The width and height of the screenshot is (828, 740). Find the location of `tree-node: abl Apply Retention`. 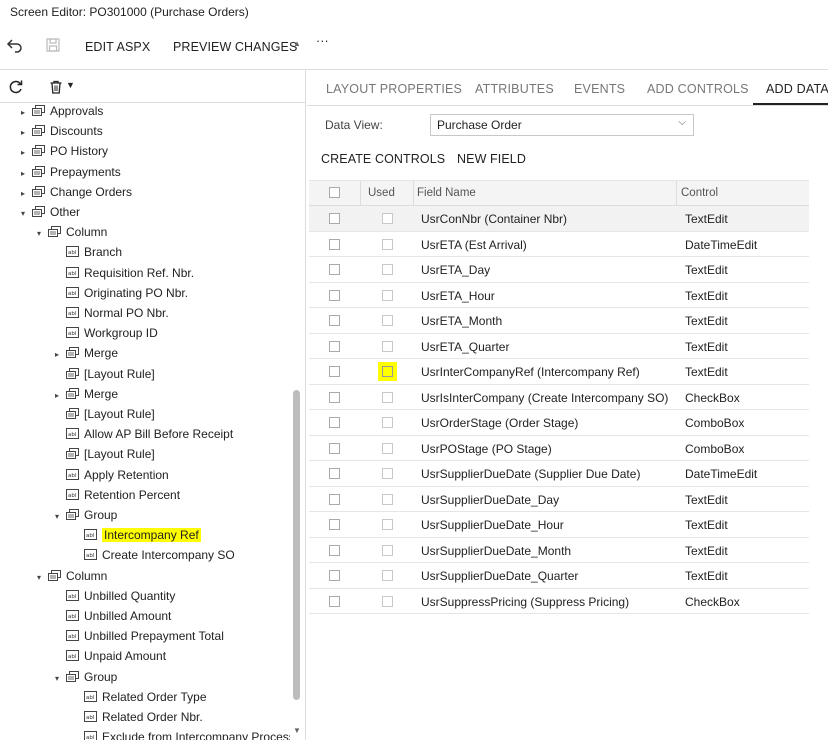

tree-node: abl Apply Retention is located at coordinates (110, 475).